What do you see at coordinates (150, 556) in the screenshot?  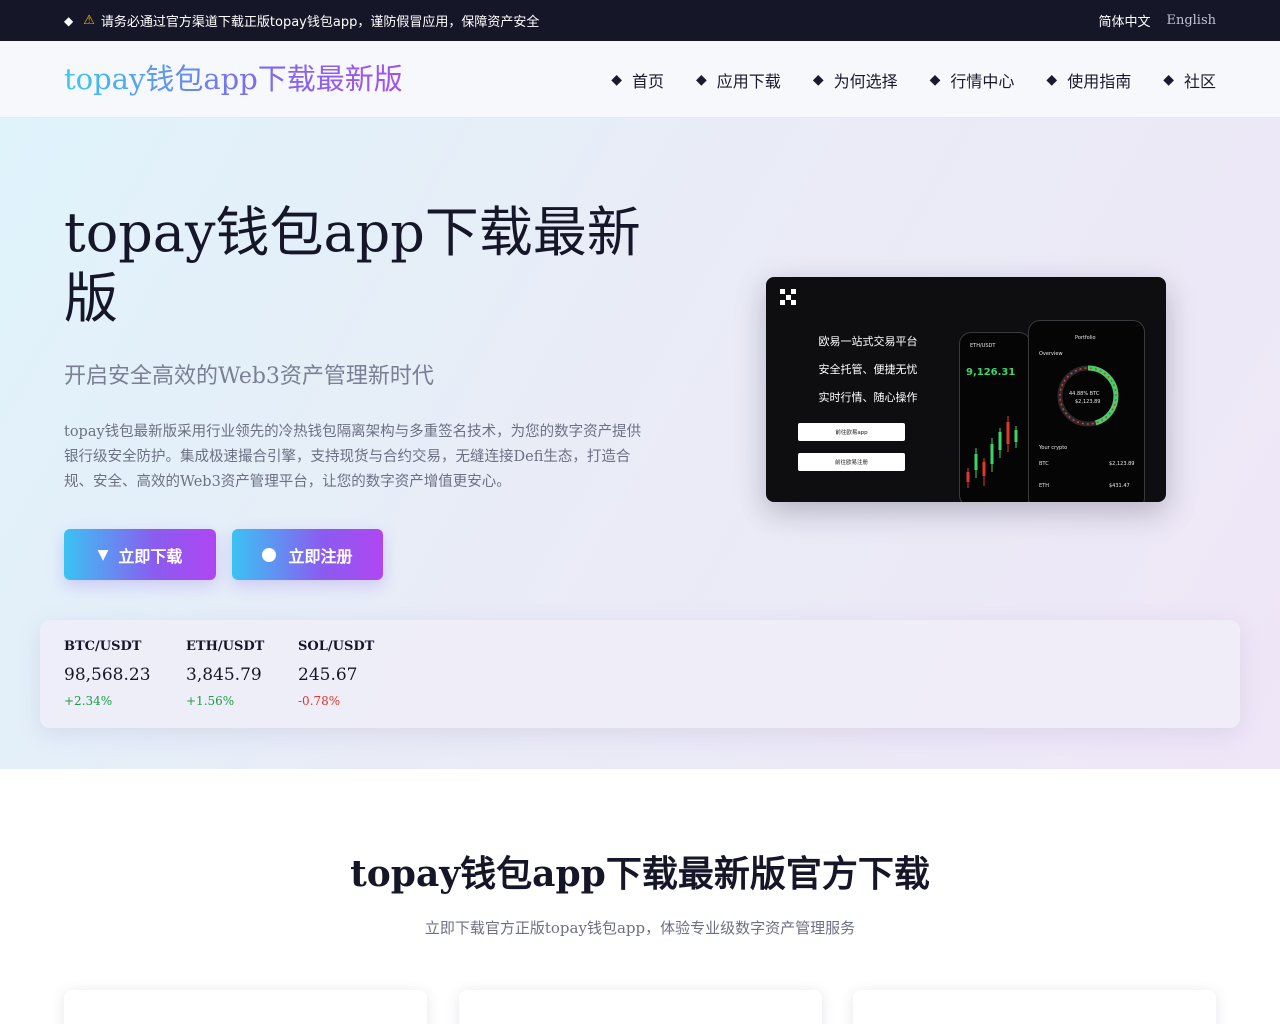 I see `download-button-label: 立即下载` at bounding box center [150, 556].